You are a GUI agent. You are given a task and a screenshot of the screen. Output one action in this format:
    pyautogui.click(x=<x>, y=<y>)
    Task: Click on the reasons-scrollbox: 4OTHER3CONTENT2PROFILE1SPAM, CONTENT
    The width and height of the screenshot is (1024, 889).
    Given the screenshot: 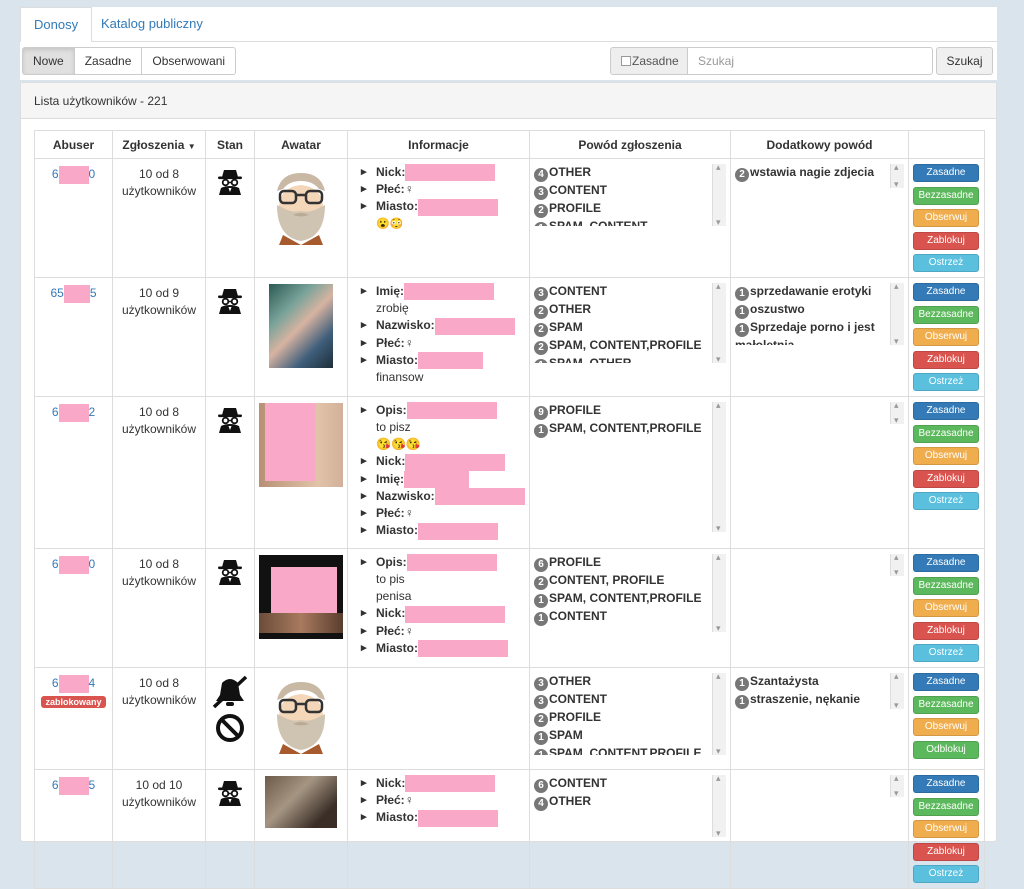 What is the action you would take?
    pyautogui.click(x=630, y=195)
    